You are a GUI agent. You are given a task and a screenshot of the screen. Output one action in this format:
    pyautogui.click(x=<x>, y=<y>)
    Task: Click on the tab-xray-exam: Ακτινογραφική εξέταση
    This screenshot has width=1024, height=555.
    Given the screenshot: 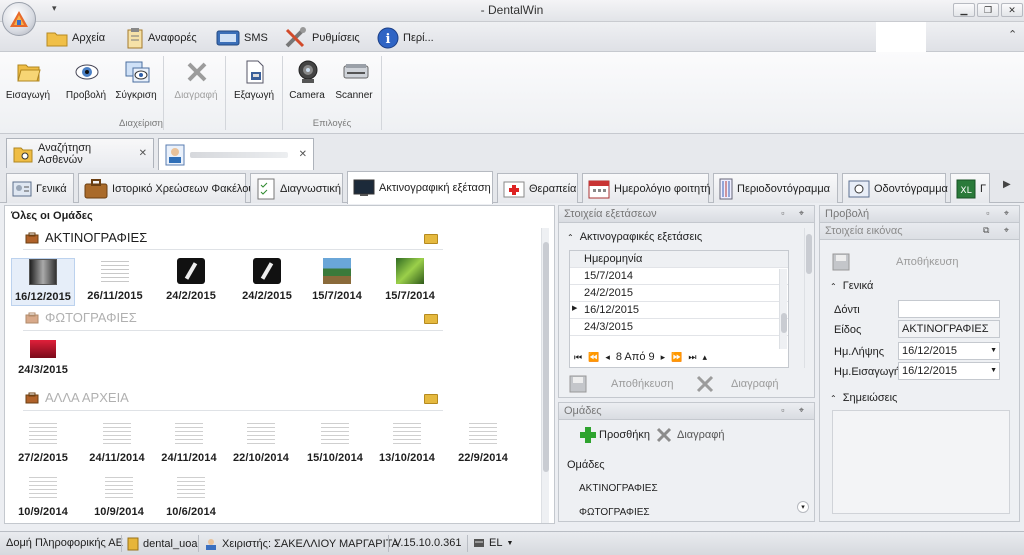 What is the action you would take?
    pyautogui.click(x=420, y=187)
    